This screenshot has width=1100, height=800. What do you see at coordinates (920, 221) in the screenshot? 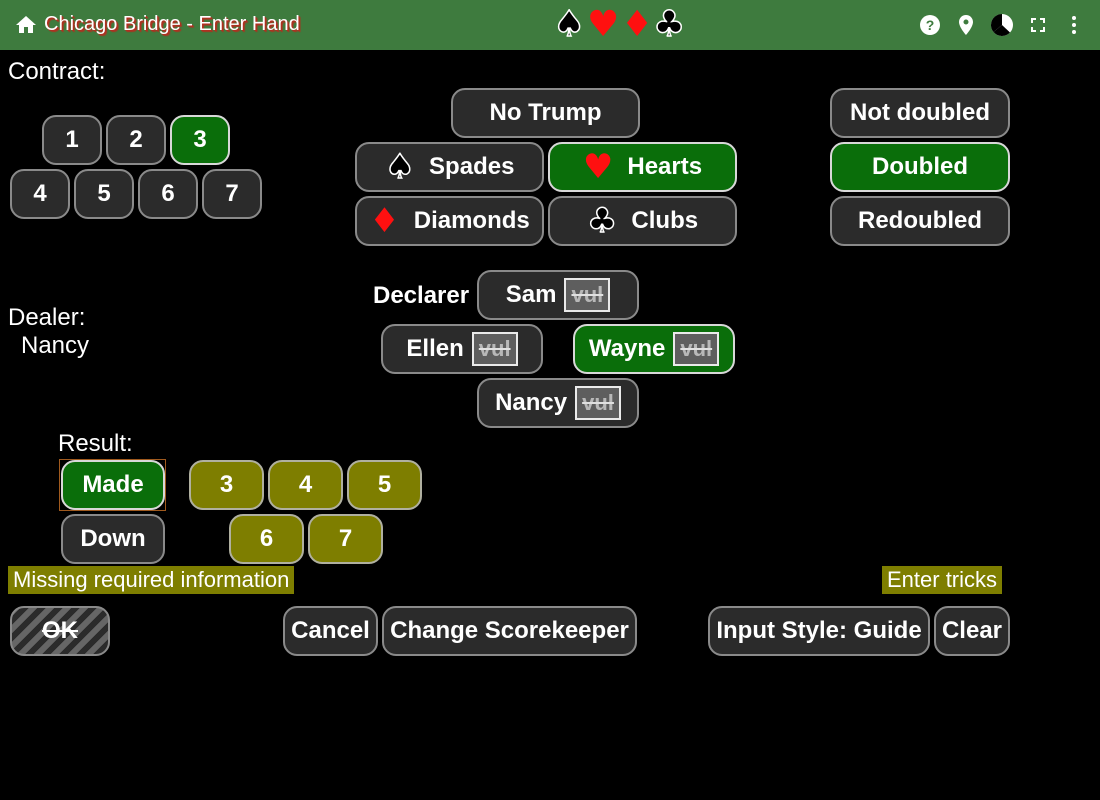
I see `redoubled-button: Redoubled` at bounding box center [920, 221].